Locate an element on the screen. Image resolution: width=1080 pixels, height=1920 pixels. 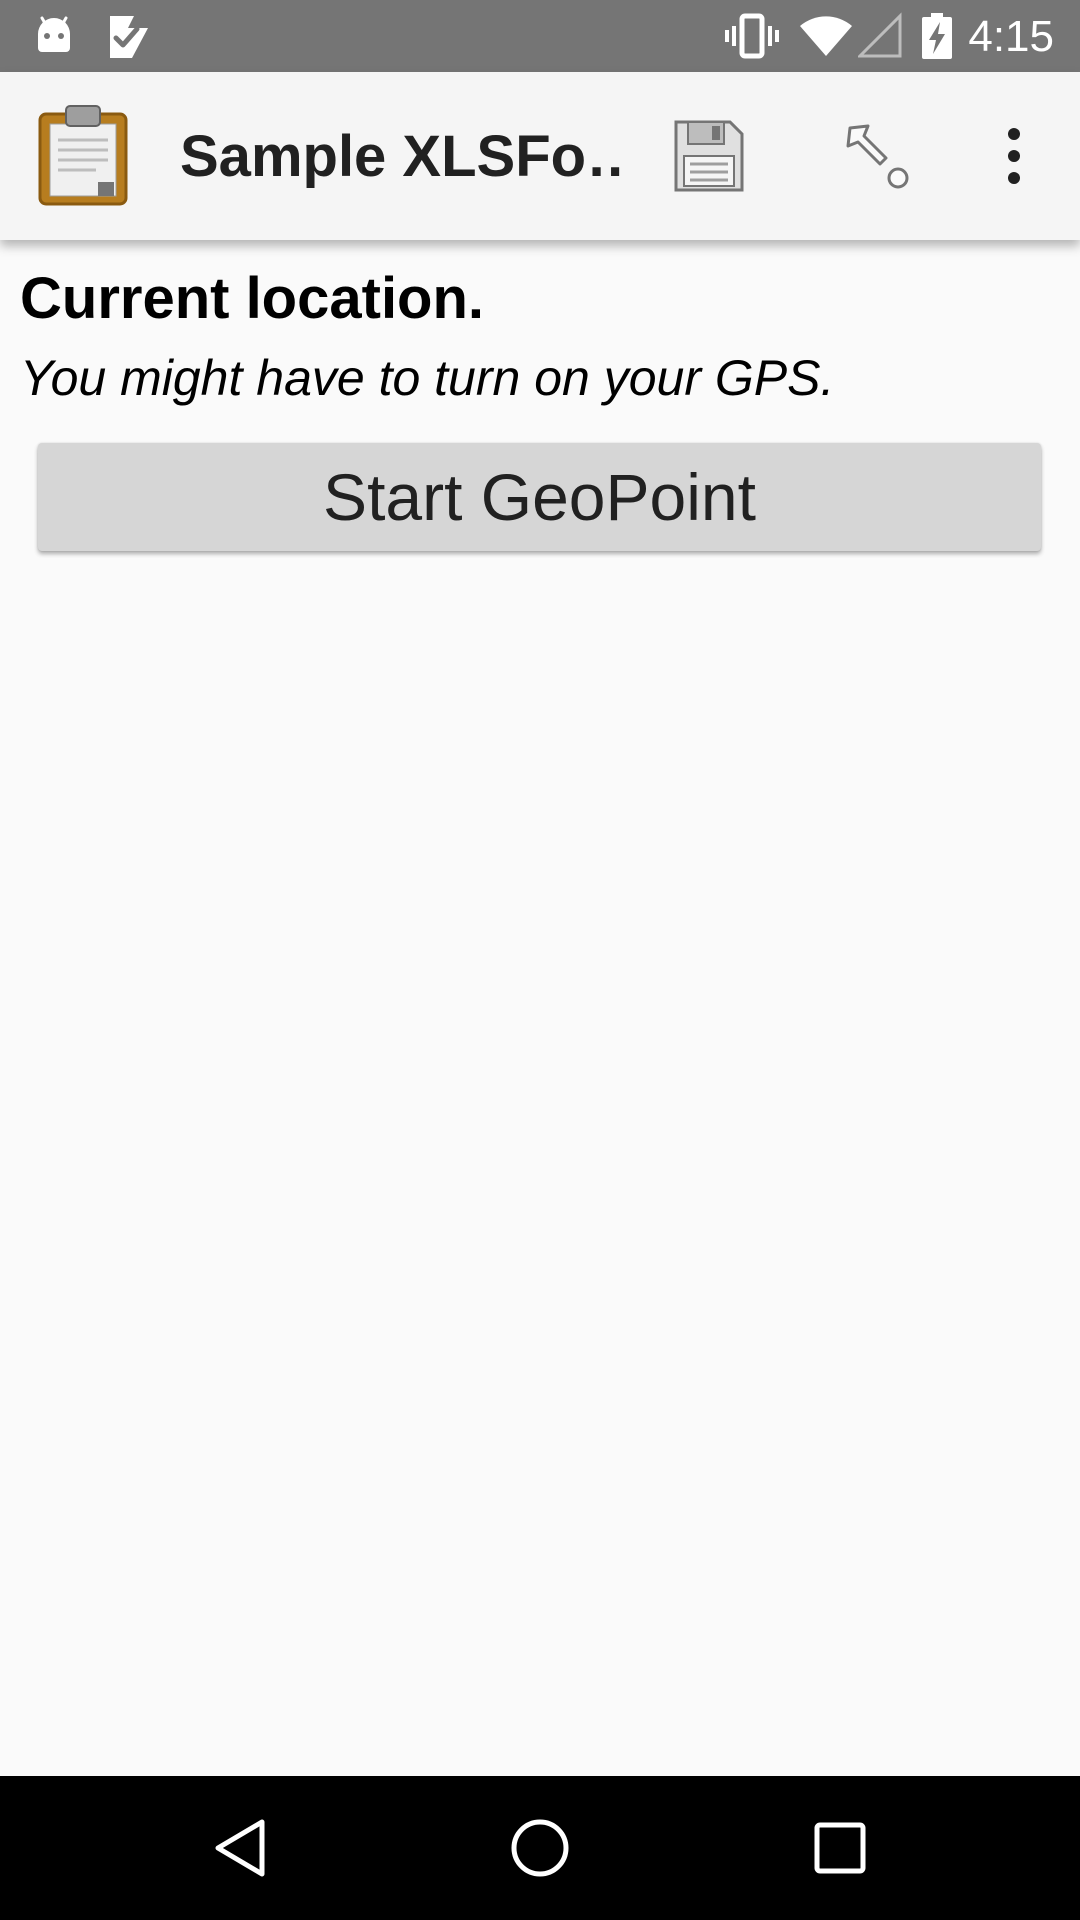
recents-button is located at coordinates (840, 1848).